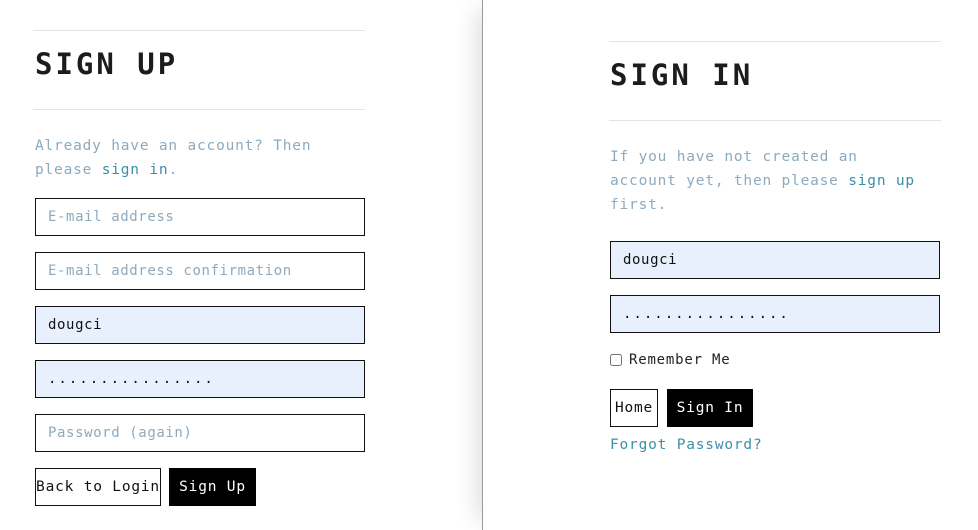 The height and width of the screenshot is (530, 978). I want to click on forgot-password-link: Forgot Password?, so click(686, 445).